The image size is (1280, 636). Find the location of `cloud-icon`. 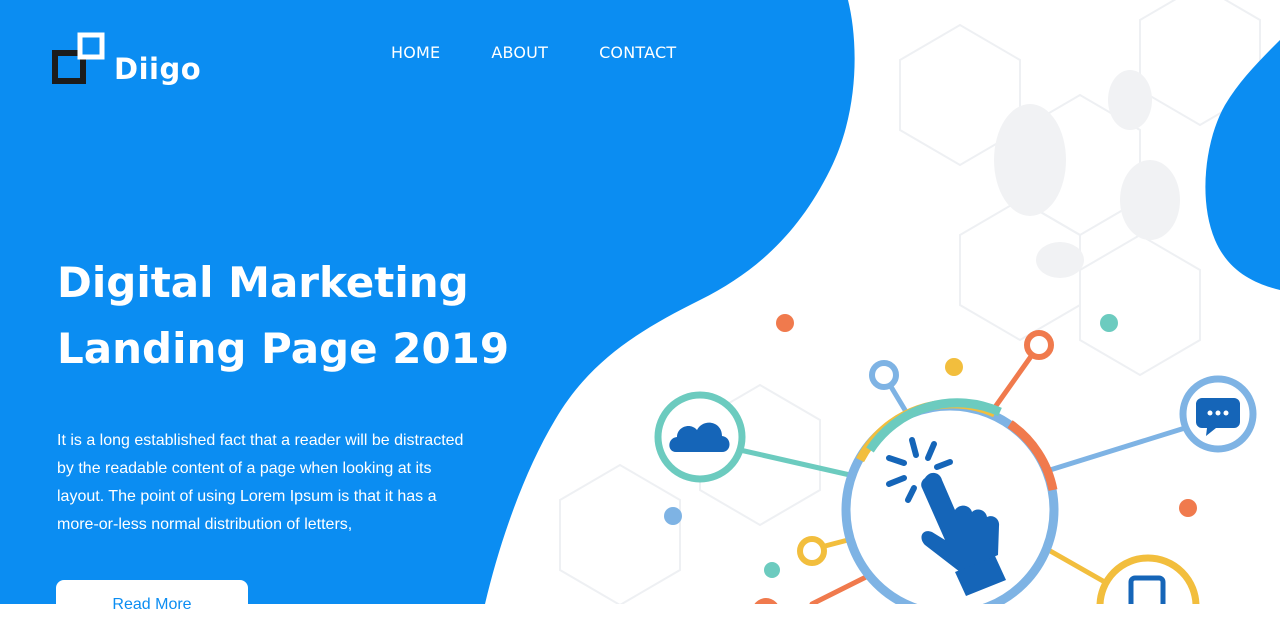

cloud-icon is located at coordinates (700, 437).